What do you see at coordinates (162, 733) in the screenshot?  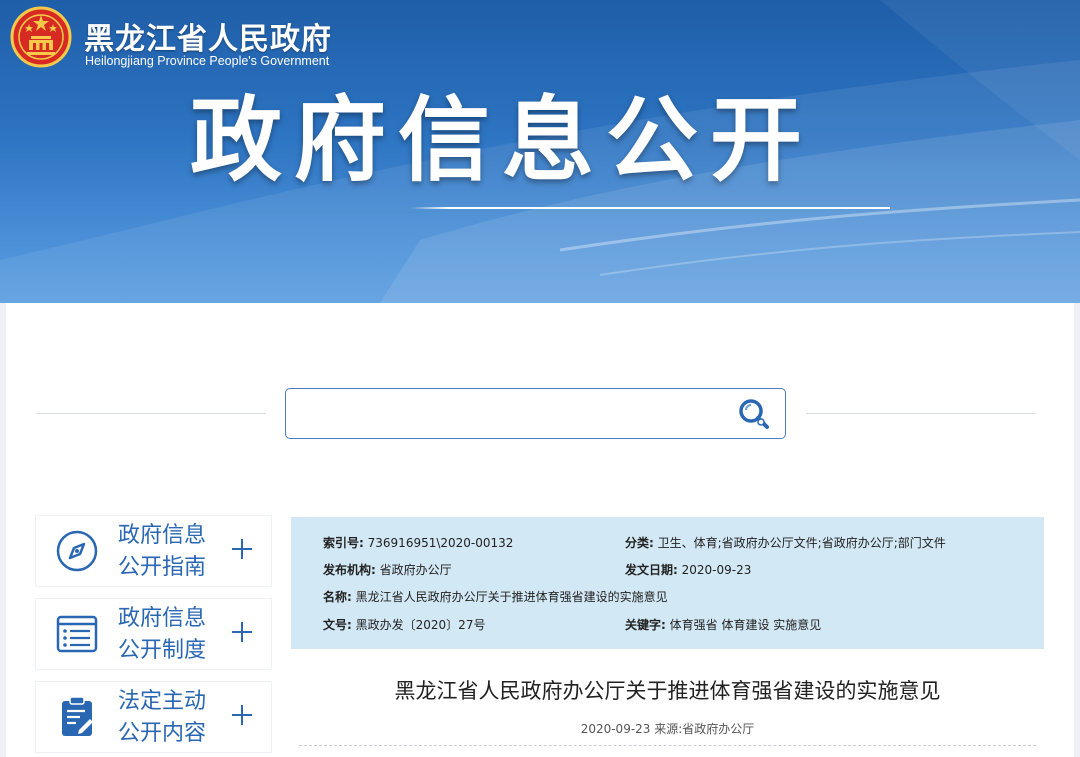 I see `sidebar-label-line2: 公开内容` at bounding box center [162, 733].